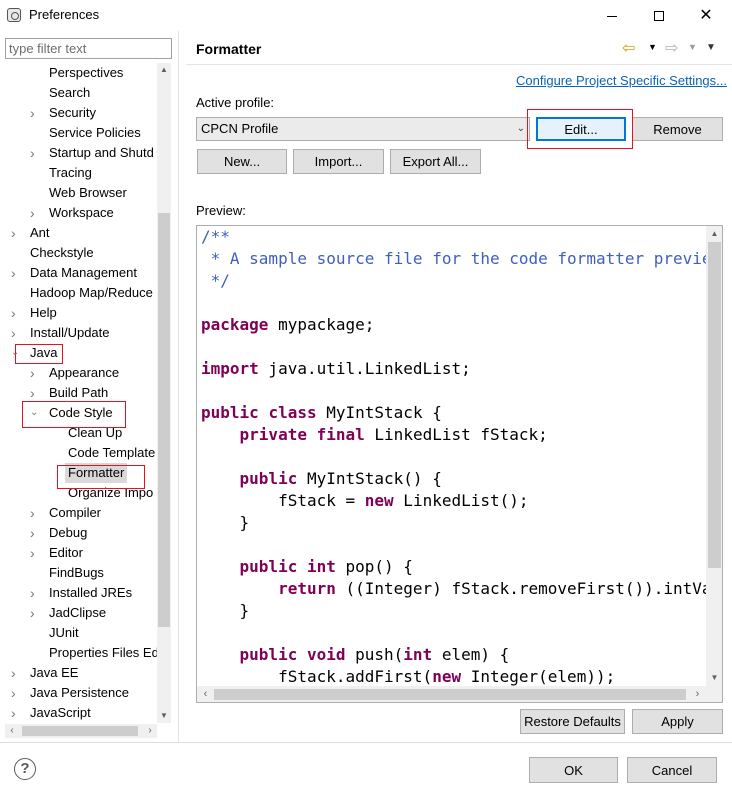 Image resolution: width=732 pixels, height=802 pixels. I want to click on code-text: fStack =, so click(283, 500).